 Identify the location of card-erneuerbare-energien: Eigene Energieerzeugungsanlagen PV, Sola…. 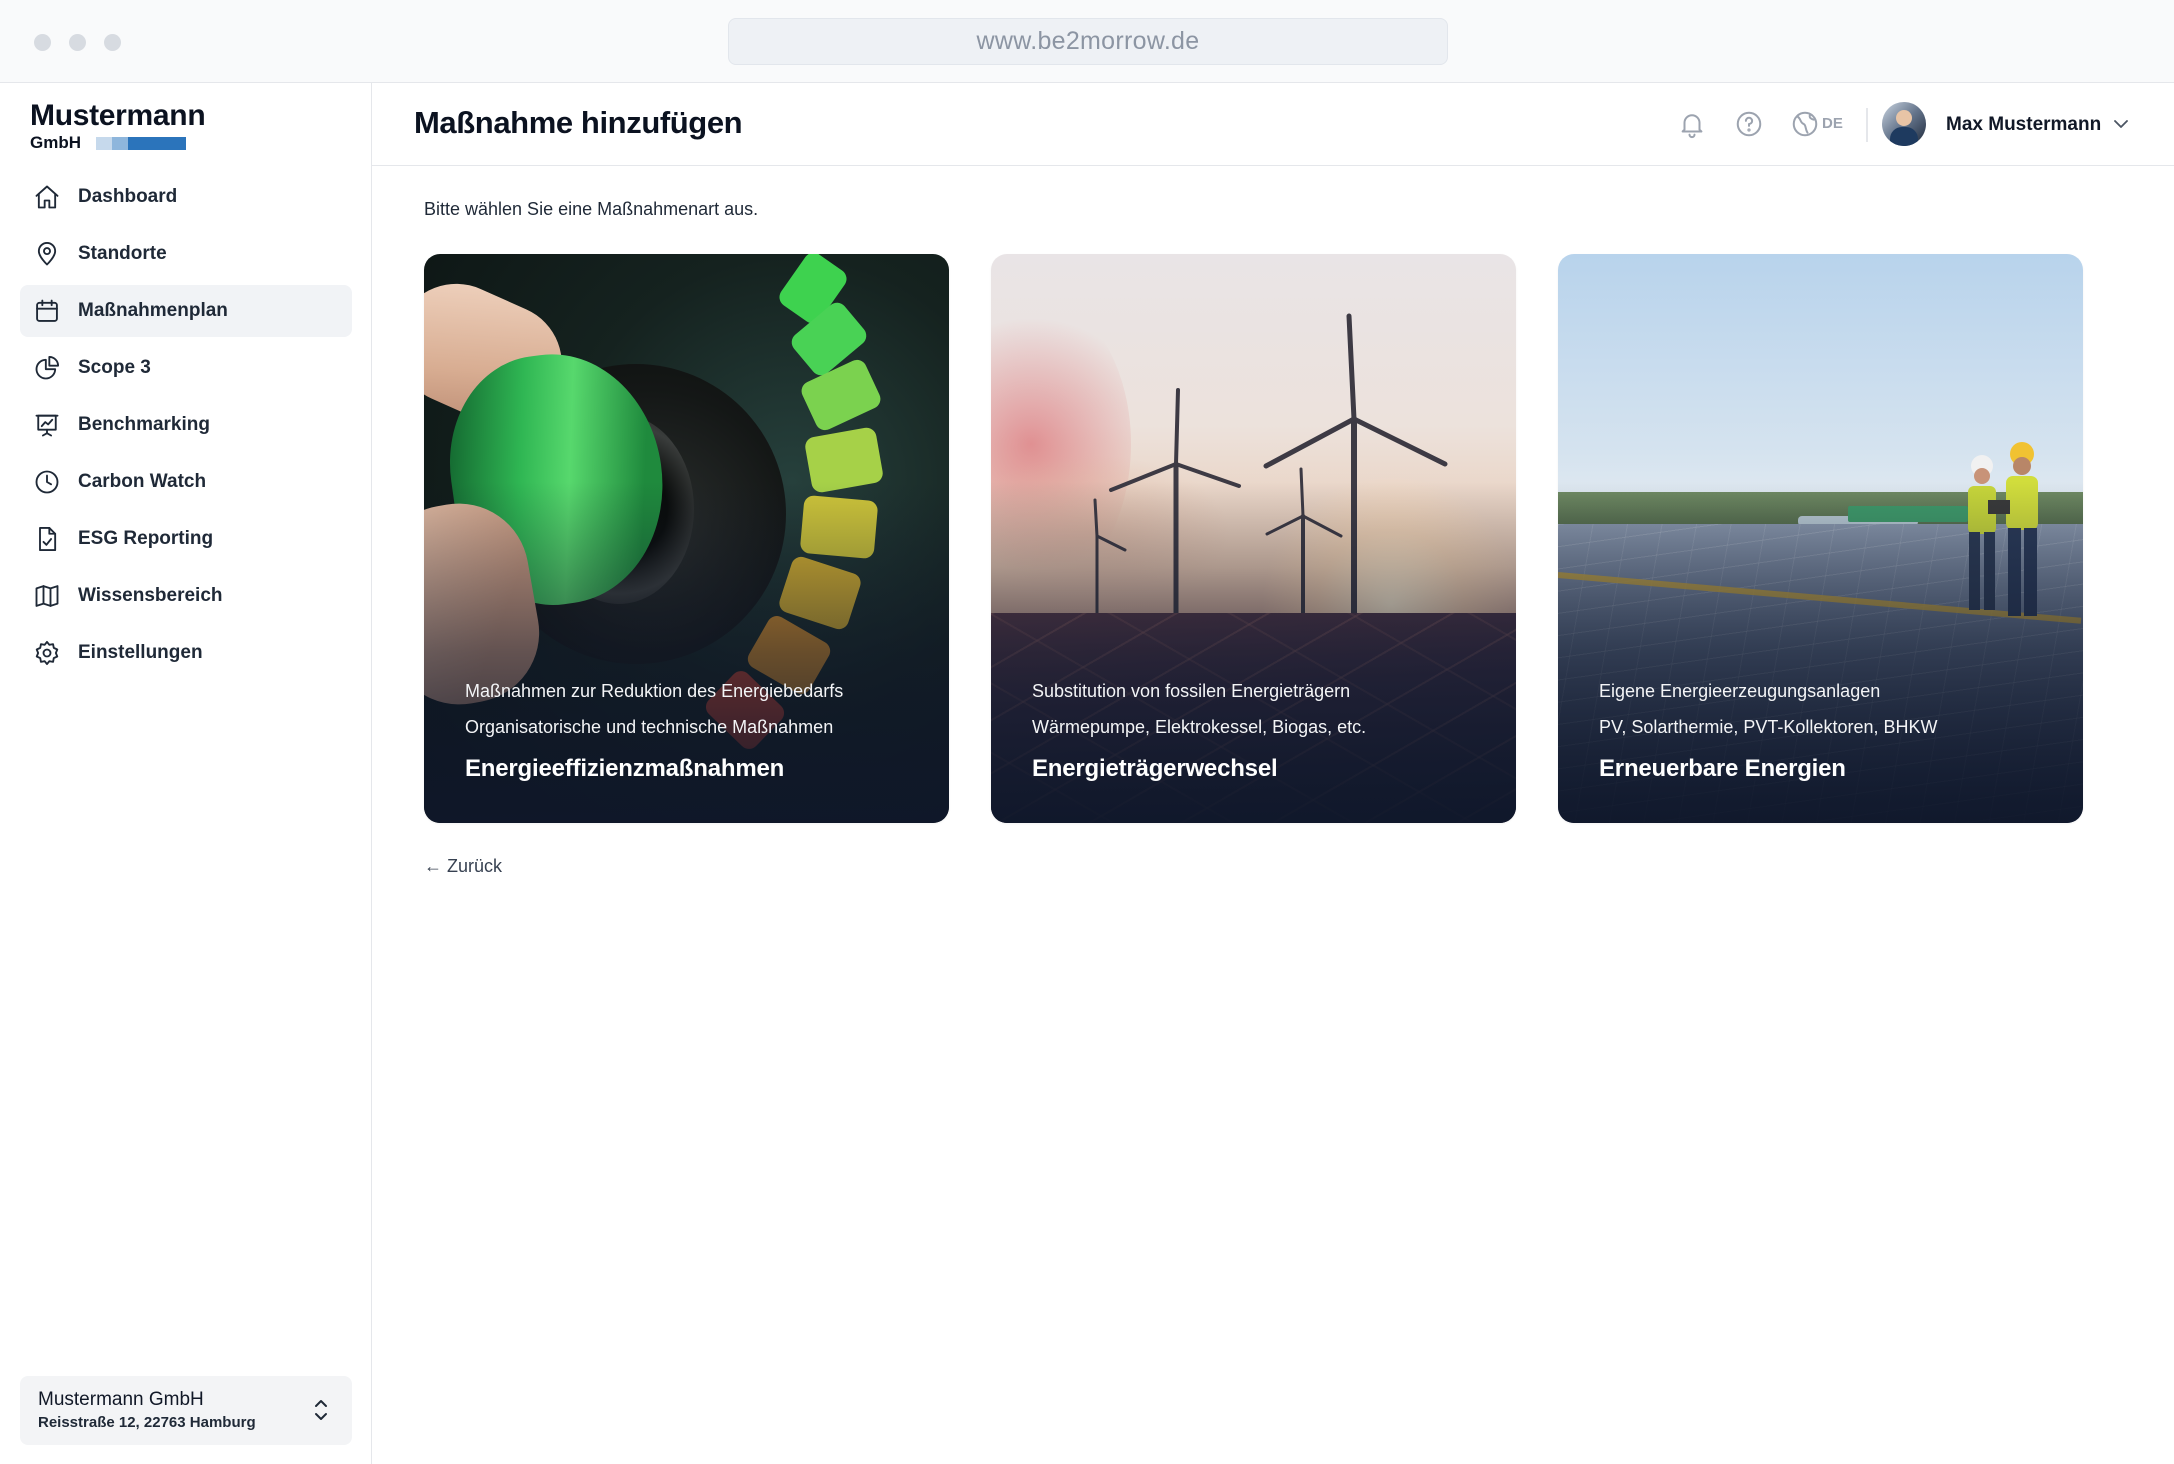
(1820, 538).